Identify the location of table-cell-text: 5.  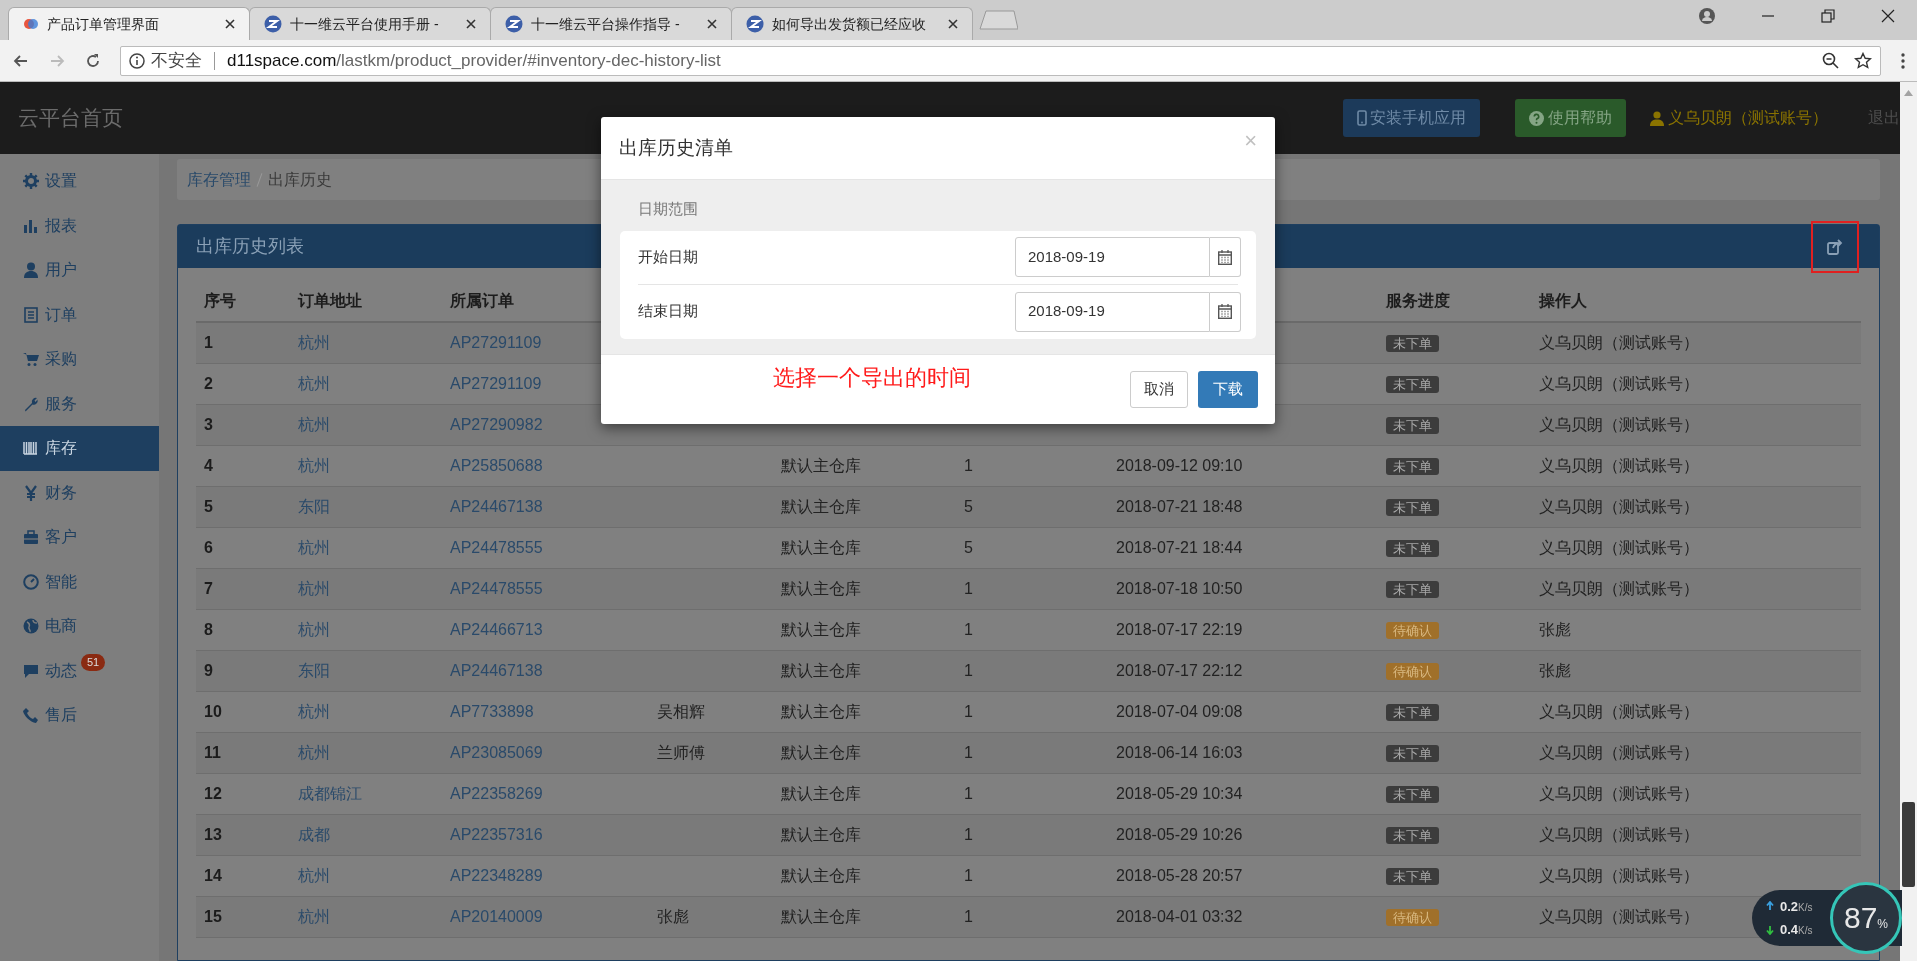
(208, 507).